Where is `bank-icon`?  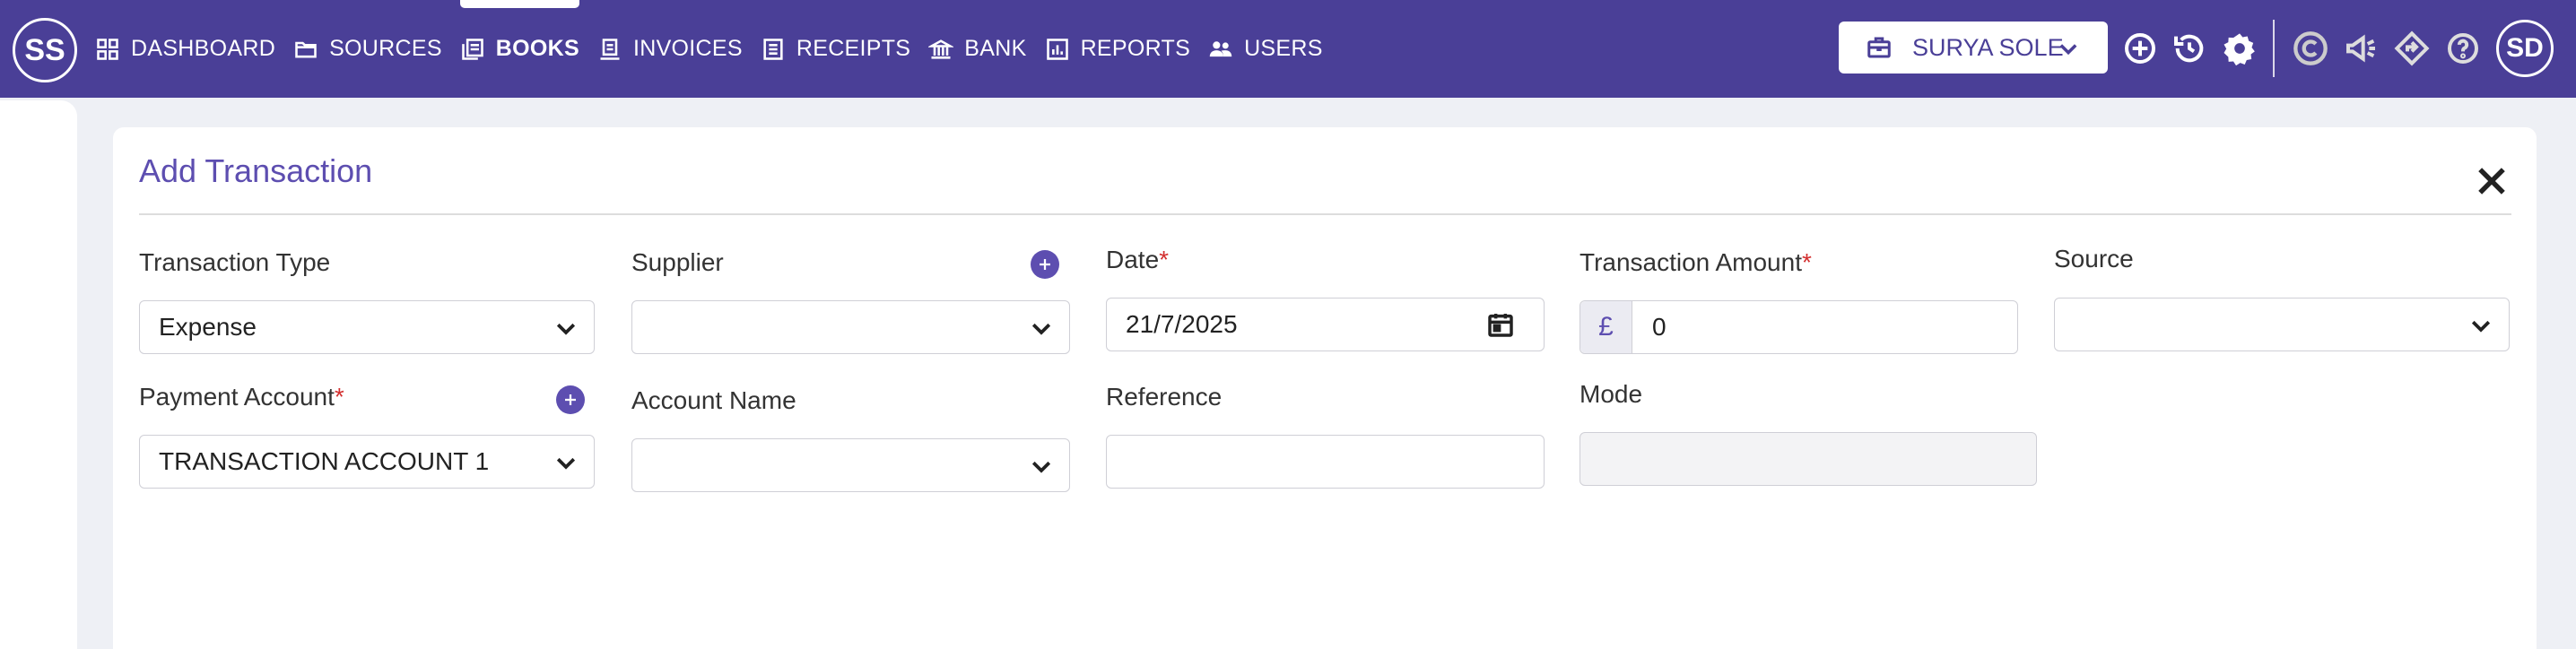 bank-icon is located at coordinates (941, 49).